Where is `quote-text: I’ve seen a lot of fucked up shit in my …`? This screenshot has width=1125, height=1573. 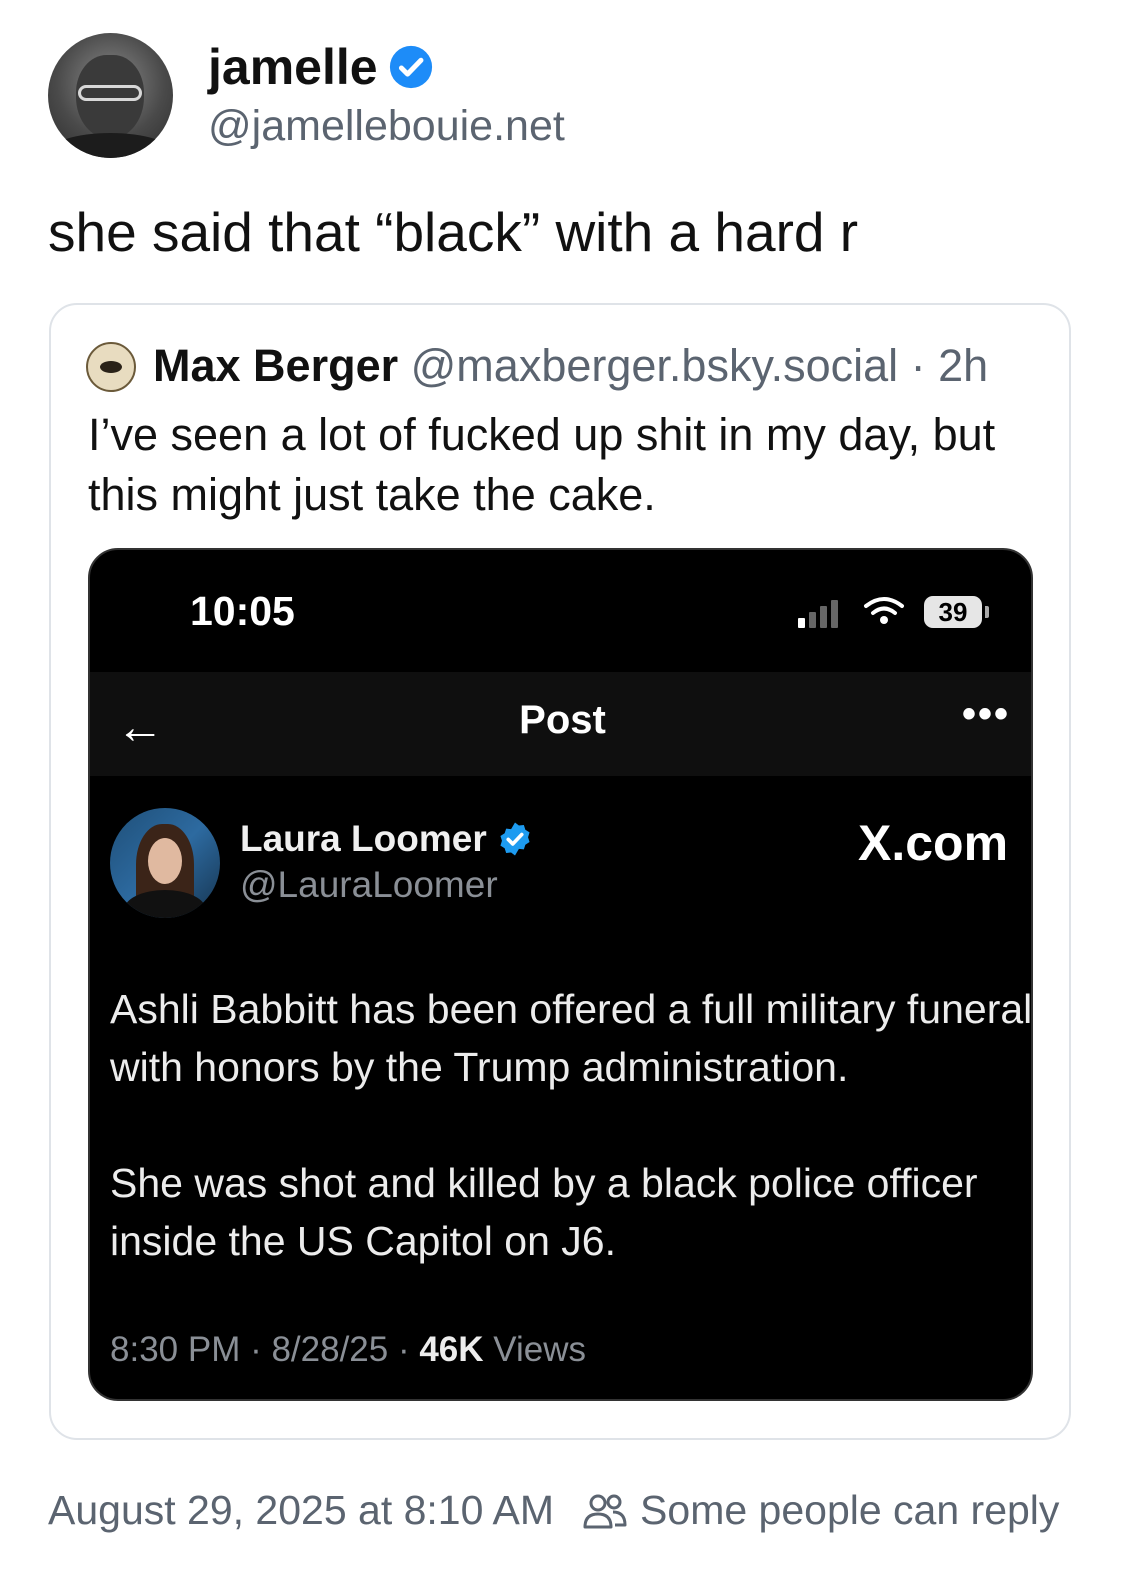
quote-text: I’ve seen a lot of fucked up shit in my … is located at coordinates (542, 464).